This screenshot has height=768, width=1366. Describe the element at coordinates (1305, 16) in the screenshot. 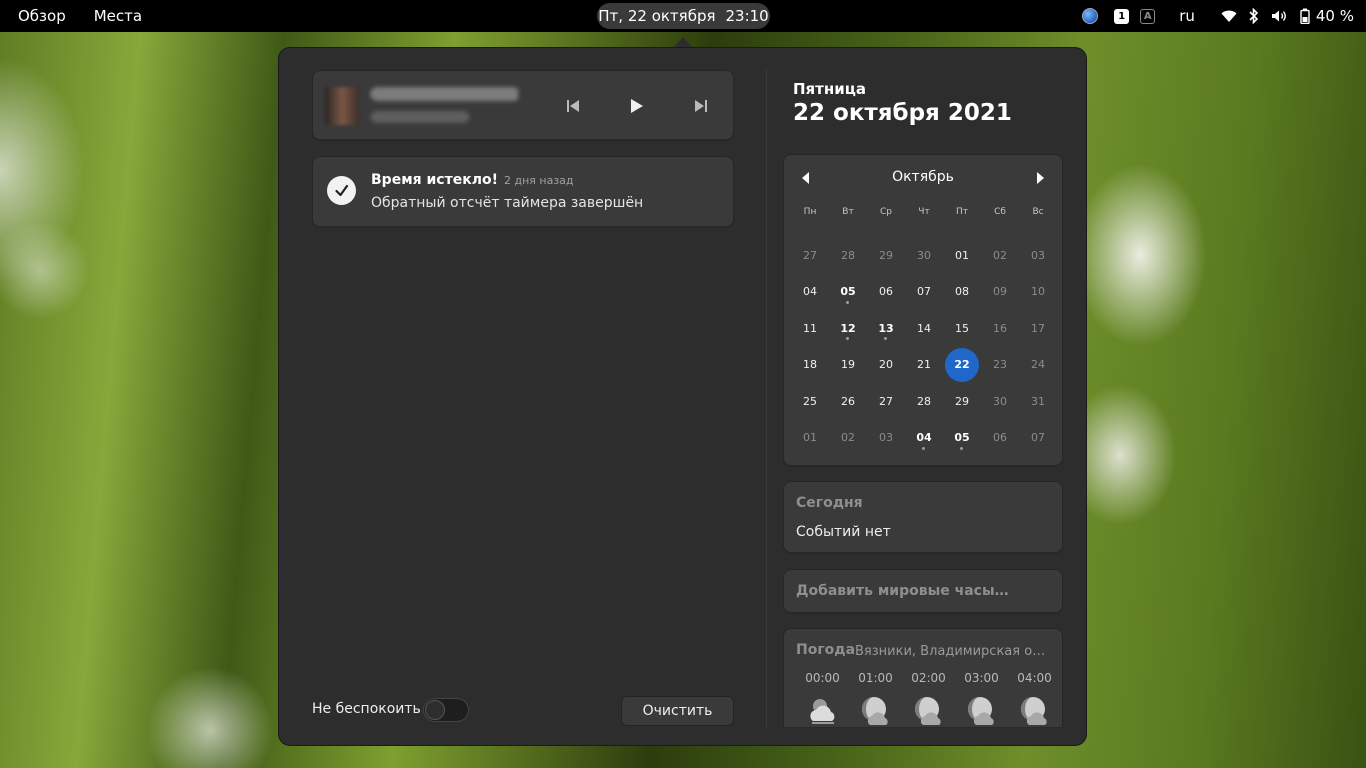

I see `battery-icon` at that location.